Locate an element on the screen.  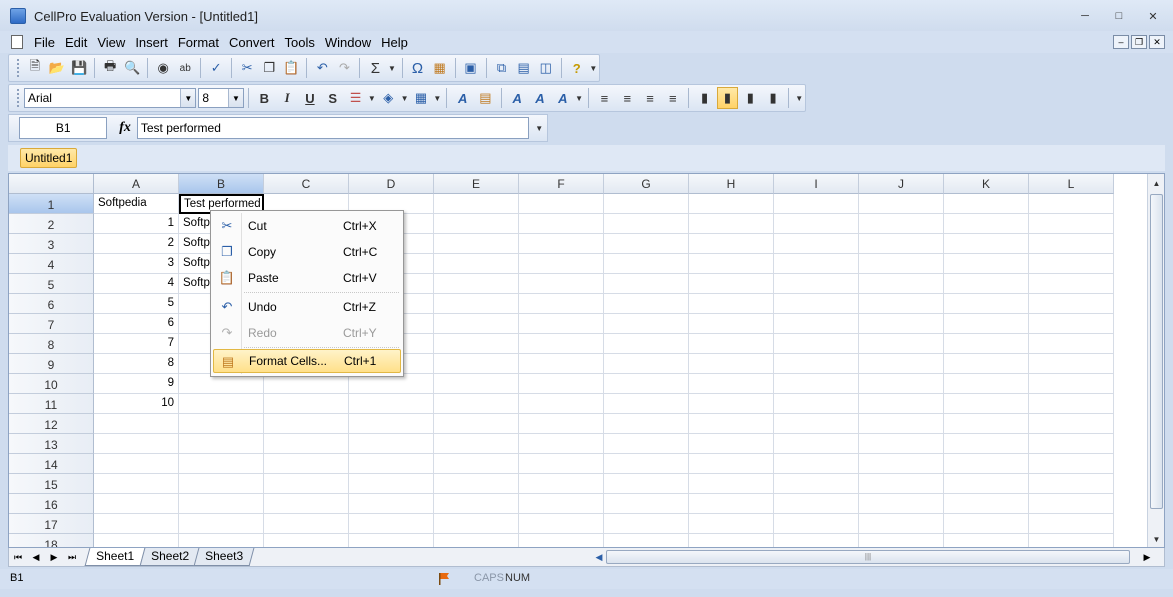
cell-j11 is located at coordinates (901, 404).